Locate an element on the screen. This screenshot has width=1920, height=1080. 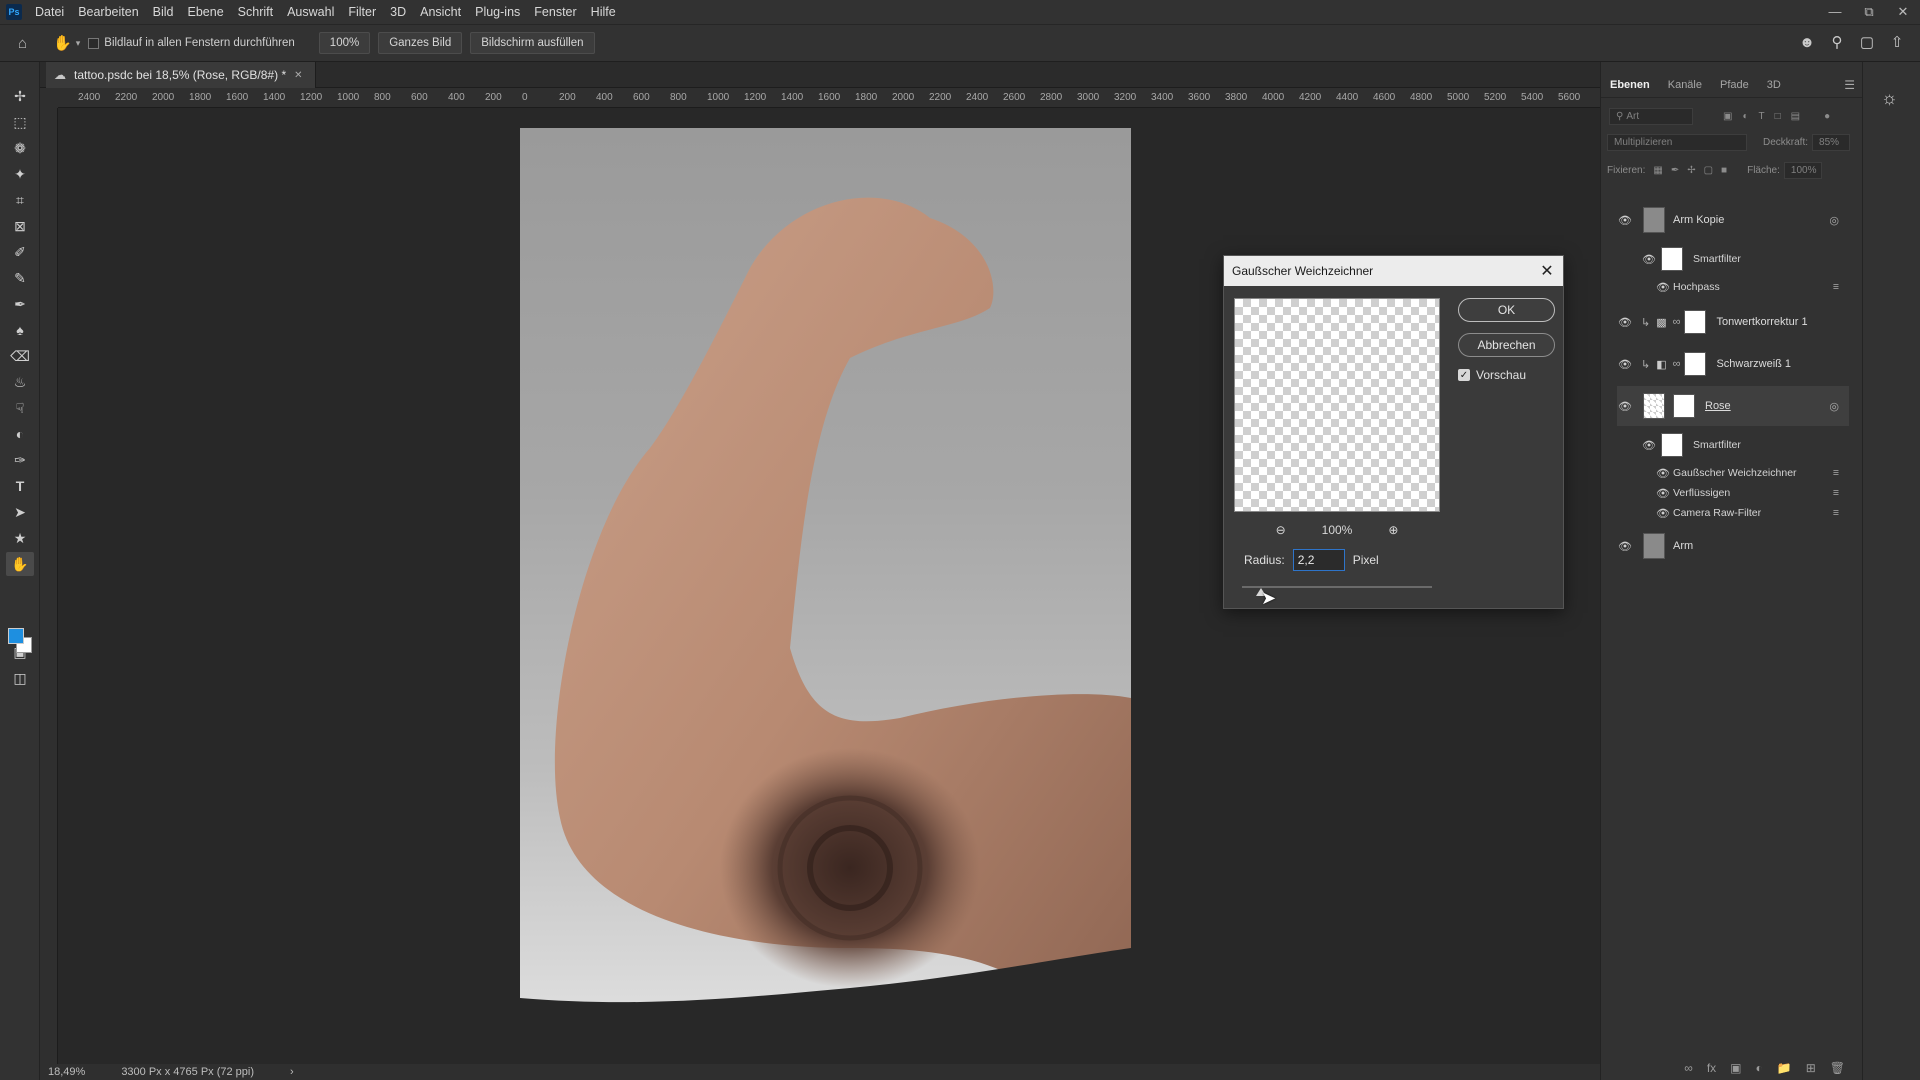
lock-all-icon: ■ is located at coordinates (1724, 170).